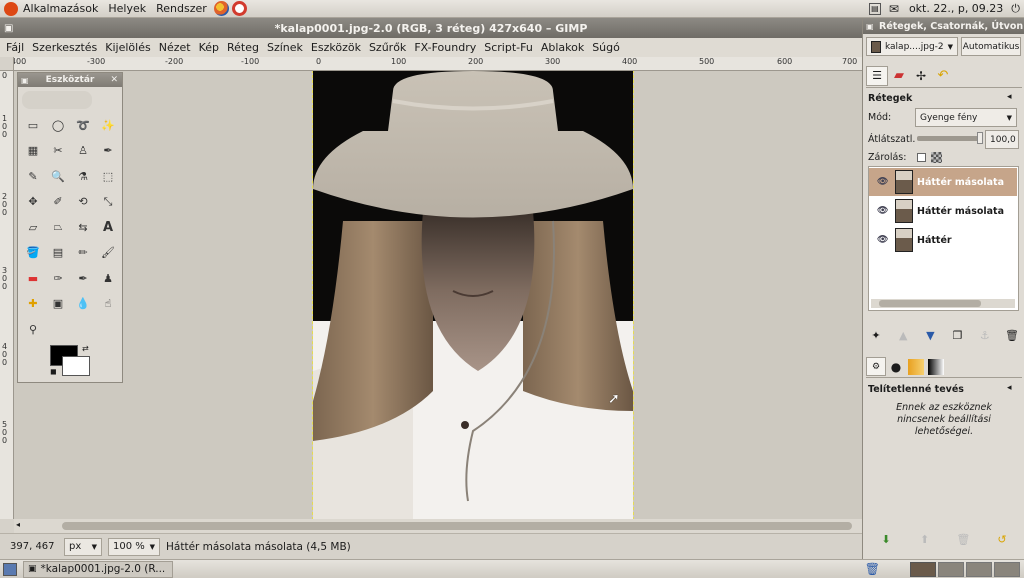 This screenshot has height=578, width=1024. I want to click on network-icon: ▤, so click(874, 8).